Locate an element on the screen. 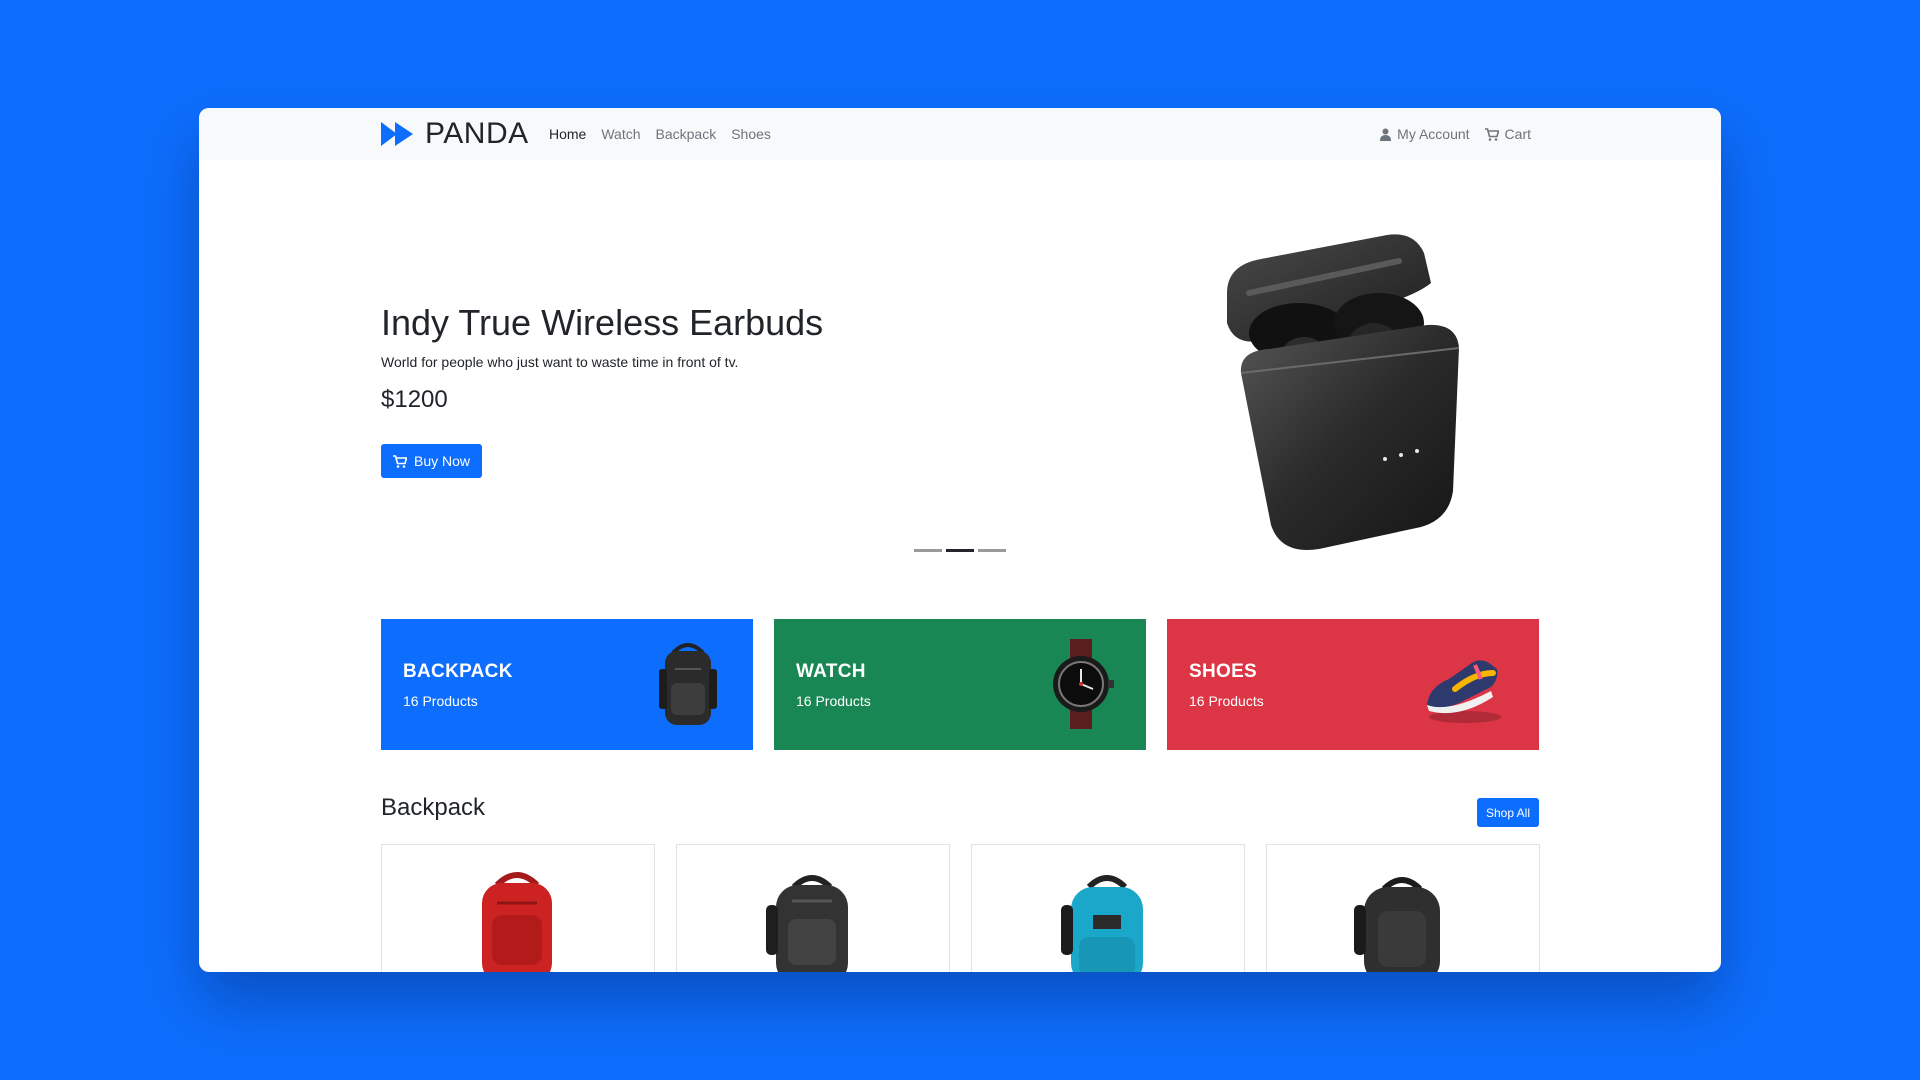  category-watch: WATCH 16 Products is located at coordinates (960, 684).